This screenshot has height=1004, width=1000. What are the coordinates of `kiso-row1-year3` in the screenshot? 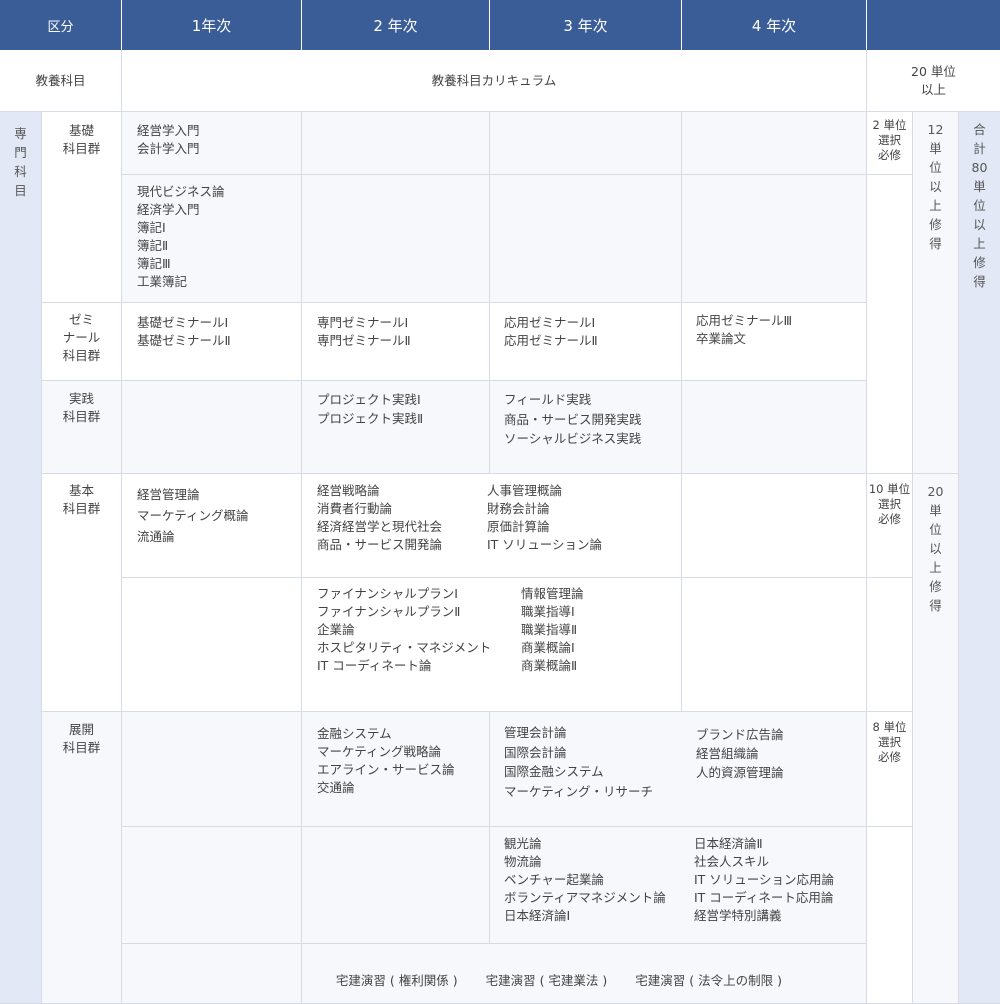 It's located at (586, 143).